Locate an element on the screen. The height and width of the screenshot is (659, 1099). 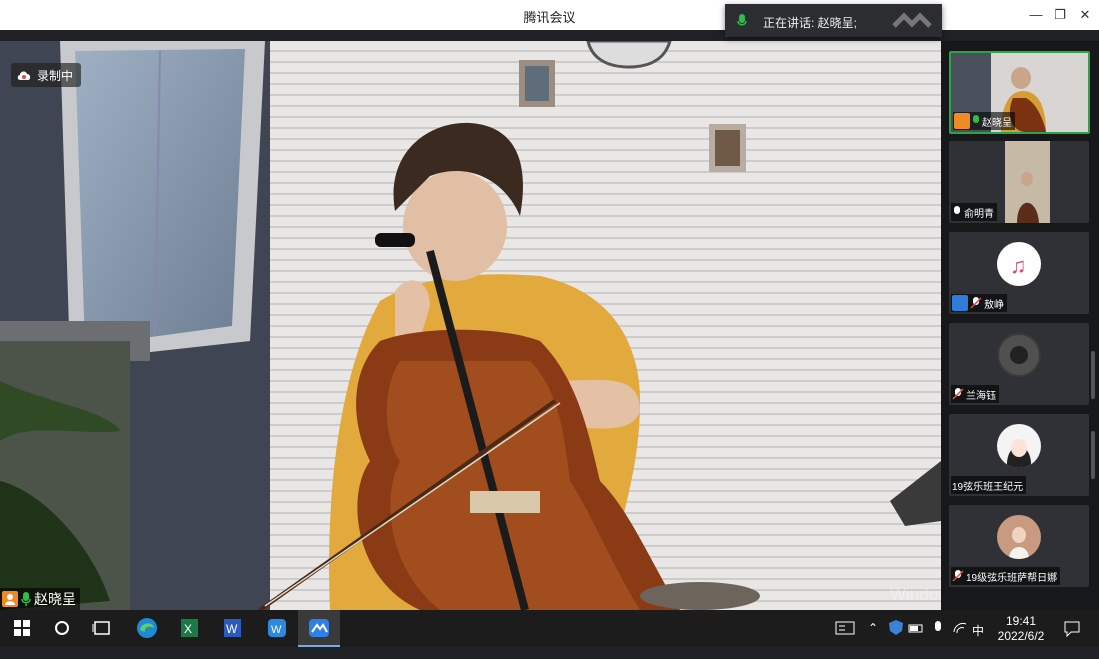
participant-nametag: 俞明青 is located at coordinates (974, 212).